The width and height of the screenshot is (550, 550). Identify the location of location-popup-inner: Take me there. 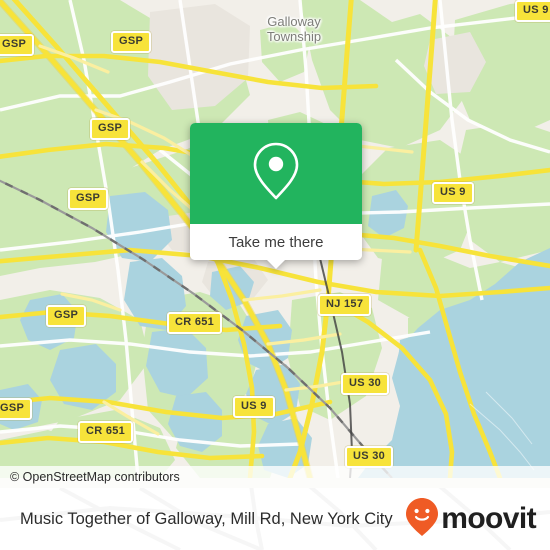
(276, 191).